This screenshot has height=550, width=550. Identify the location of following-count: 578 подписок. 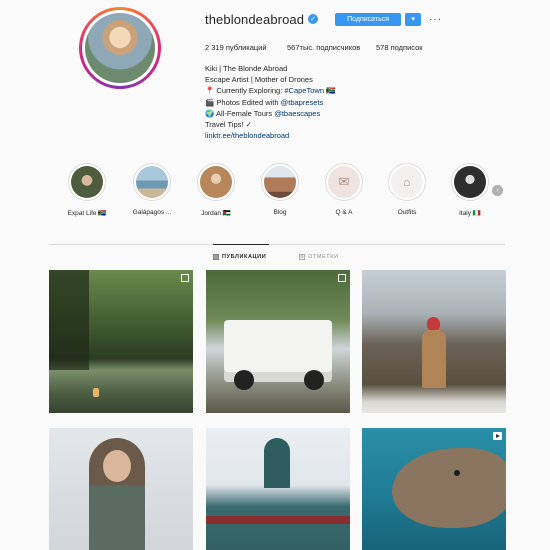
(399, 47).